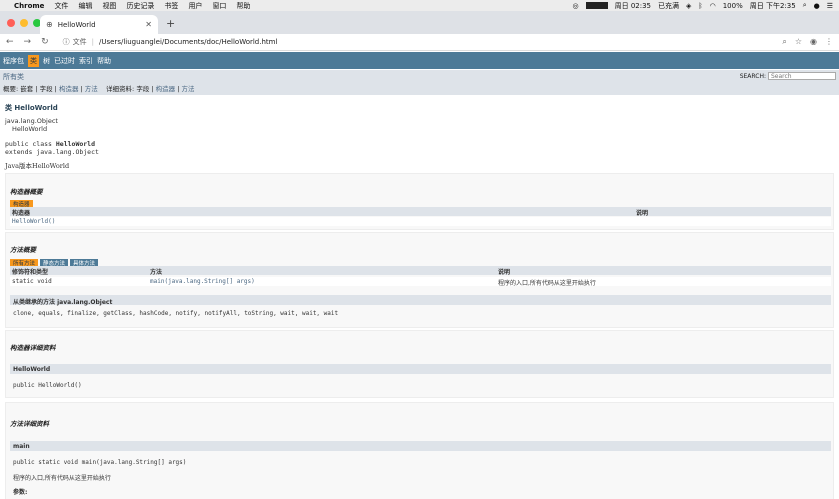  What do you see at coordinates (243, 6) in the screenshot?
I see `menu-help: 帮助` at bounding box center [243, 6].